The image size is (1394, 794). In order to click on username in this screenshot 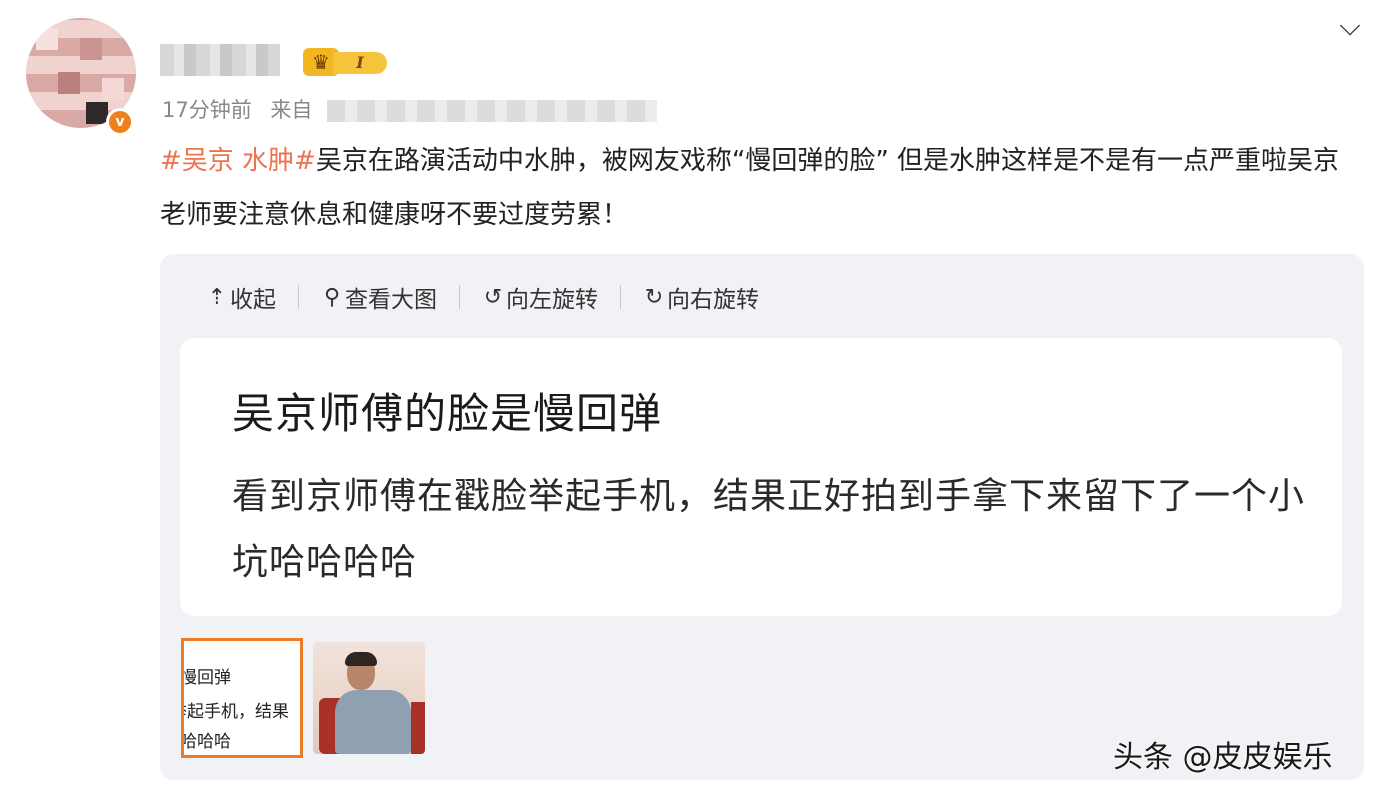, I will do `click(220, 60)`.